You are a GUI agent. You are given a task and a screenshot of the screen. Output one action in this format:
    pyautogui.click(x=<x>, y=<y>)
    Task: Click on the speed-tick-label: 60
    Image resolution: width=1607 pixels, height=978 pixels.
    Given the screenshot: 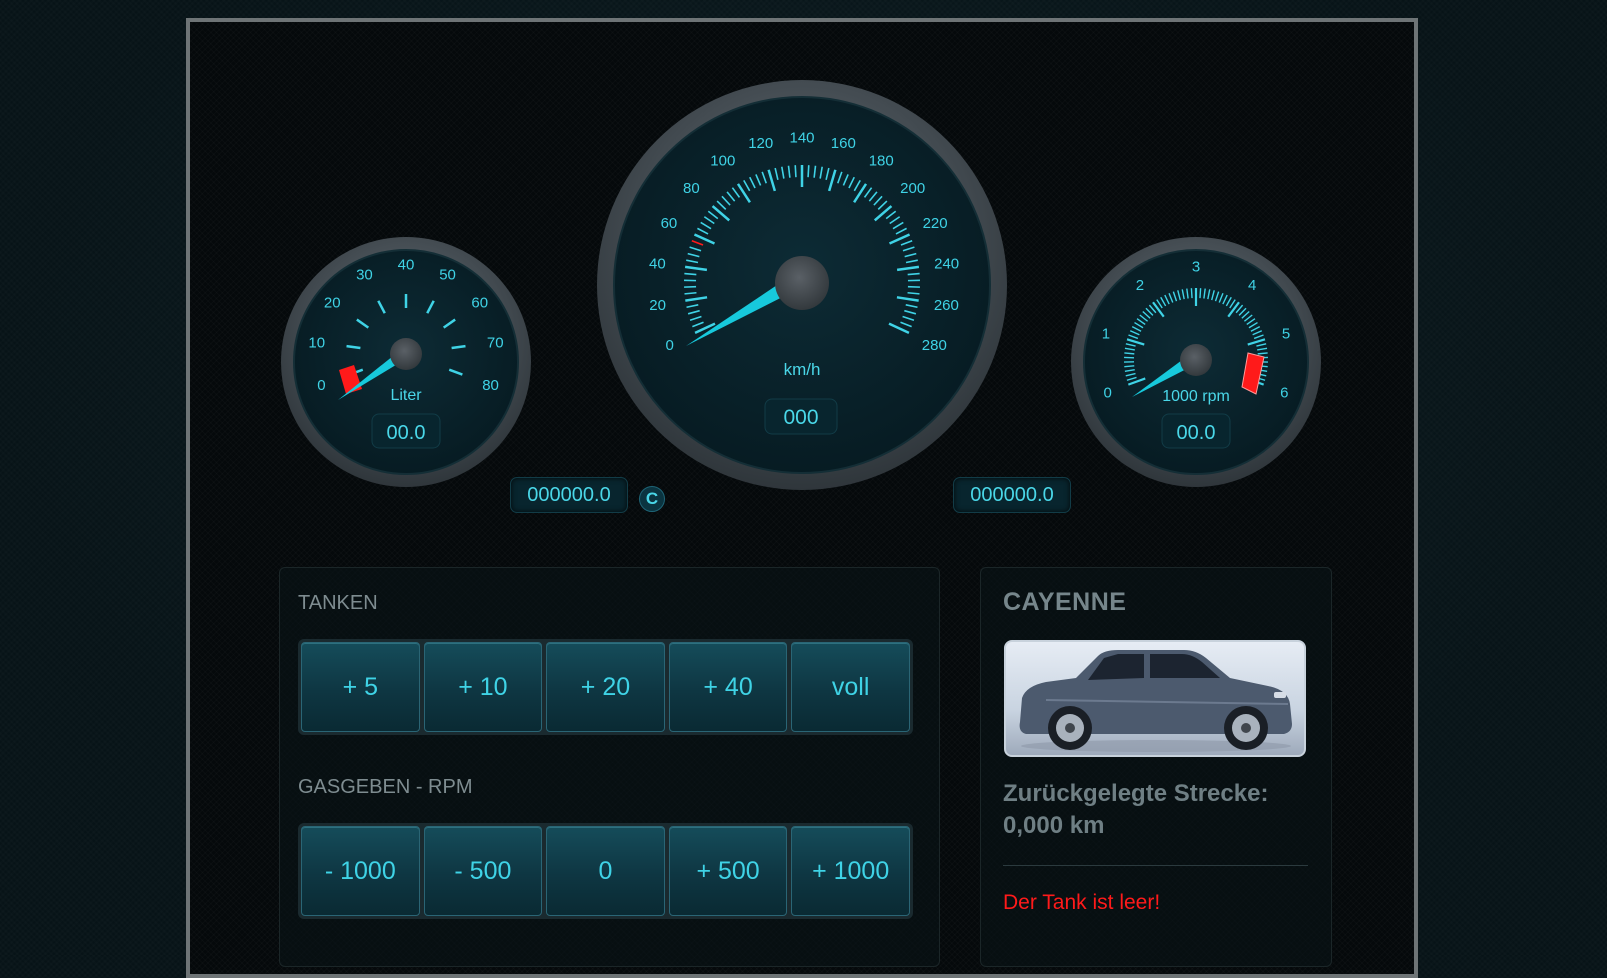 What is the action you would take?
    pyautogui.click(x=669, y=223)
    